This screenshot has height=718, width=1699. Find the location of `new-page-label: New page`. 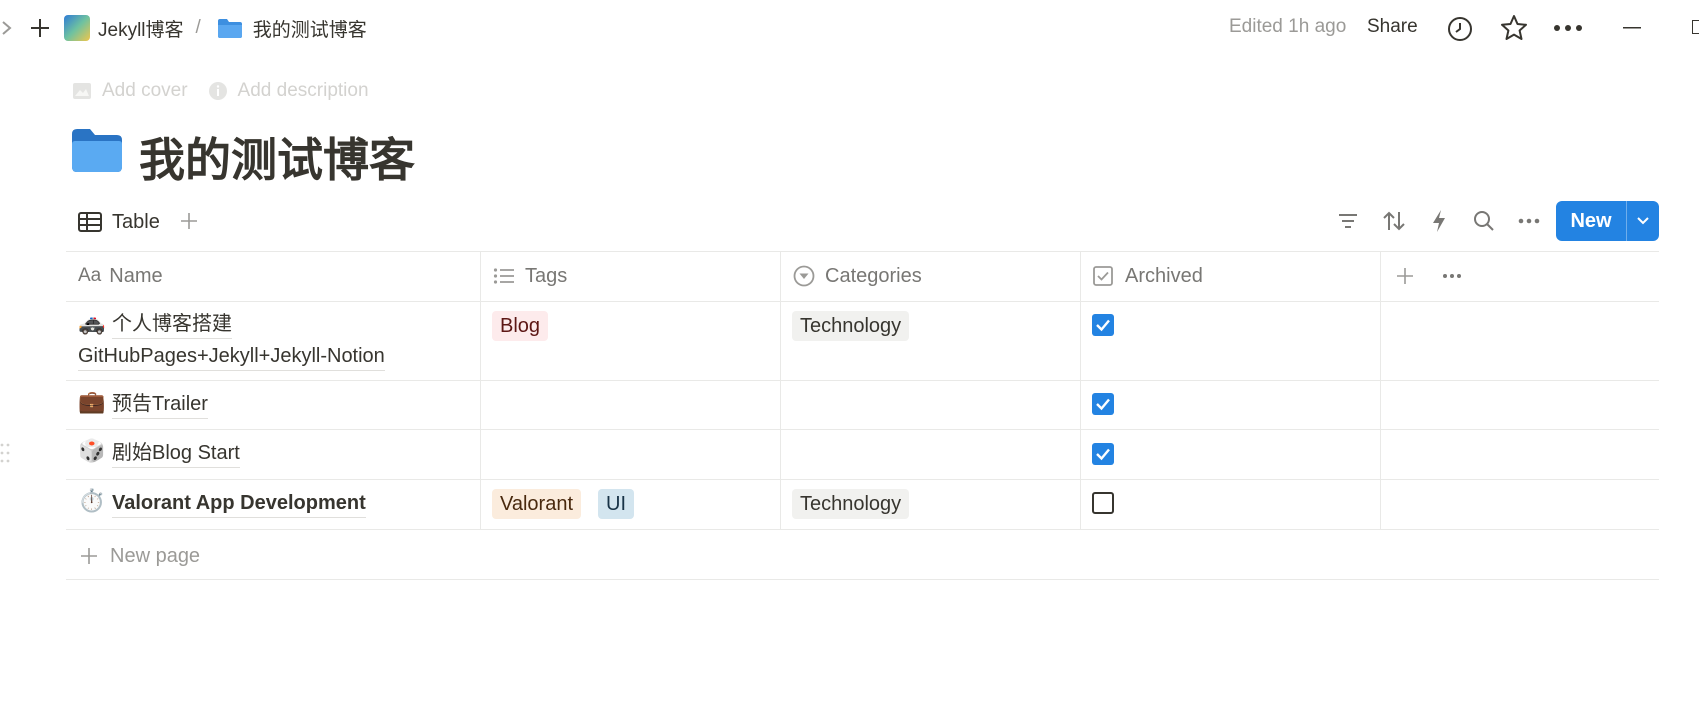

new-page-label: New page is located at coordinates (155, 555).